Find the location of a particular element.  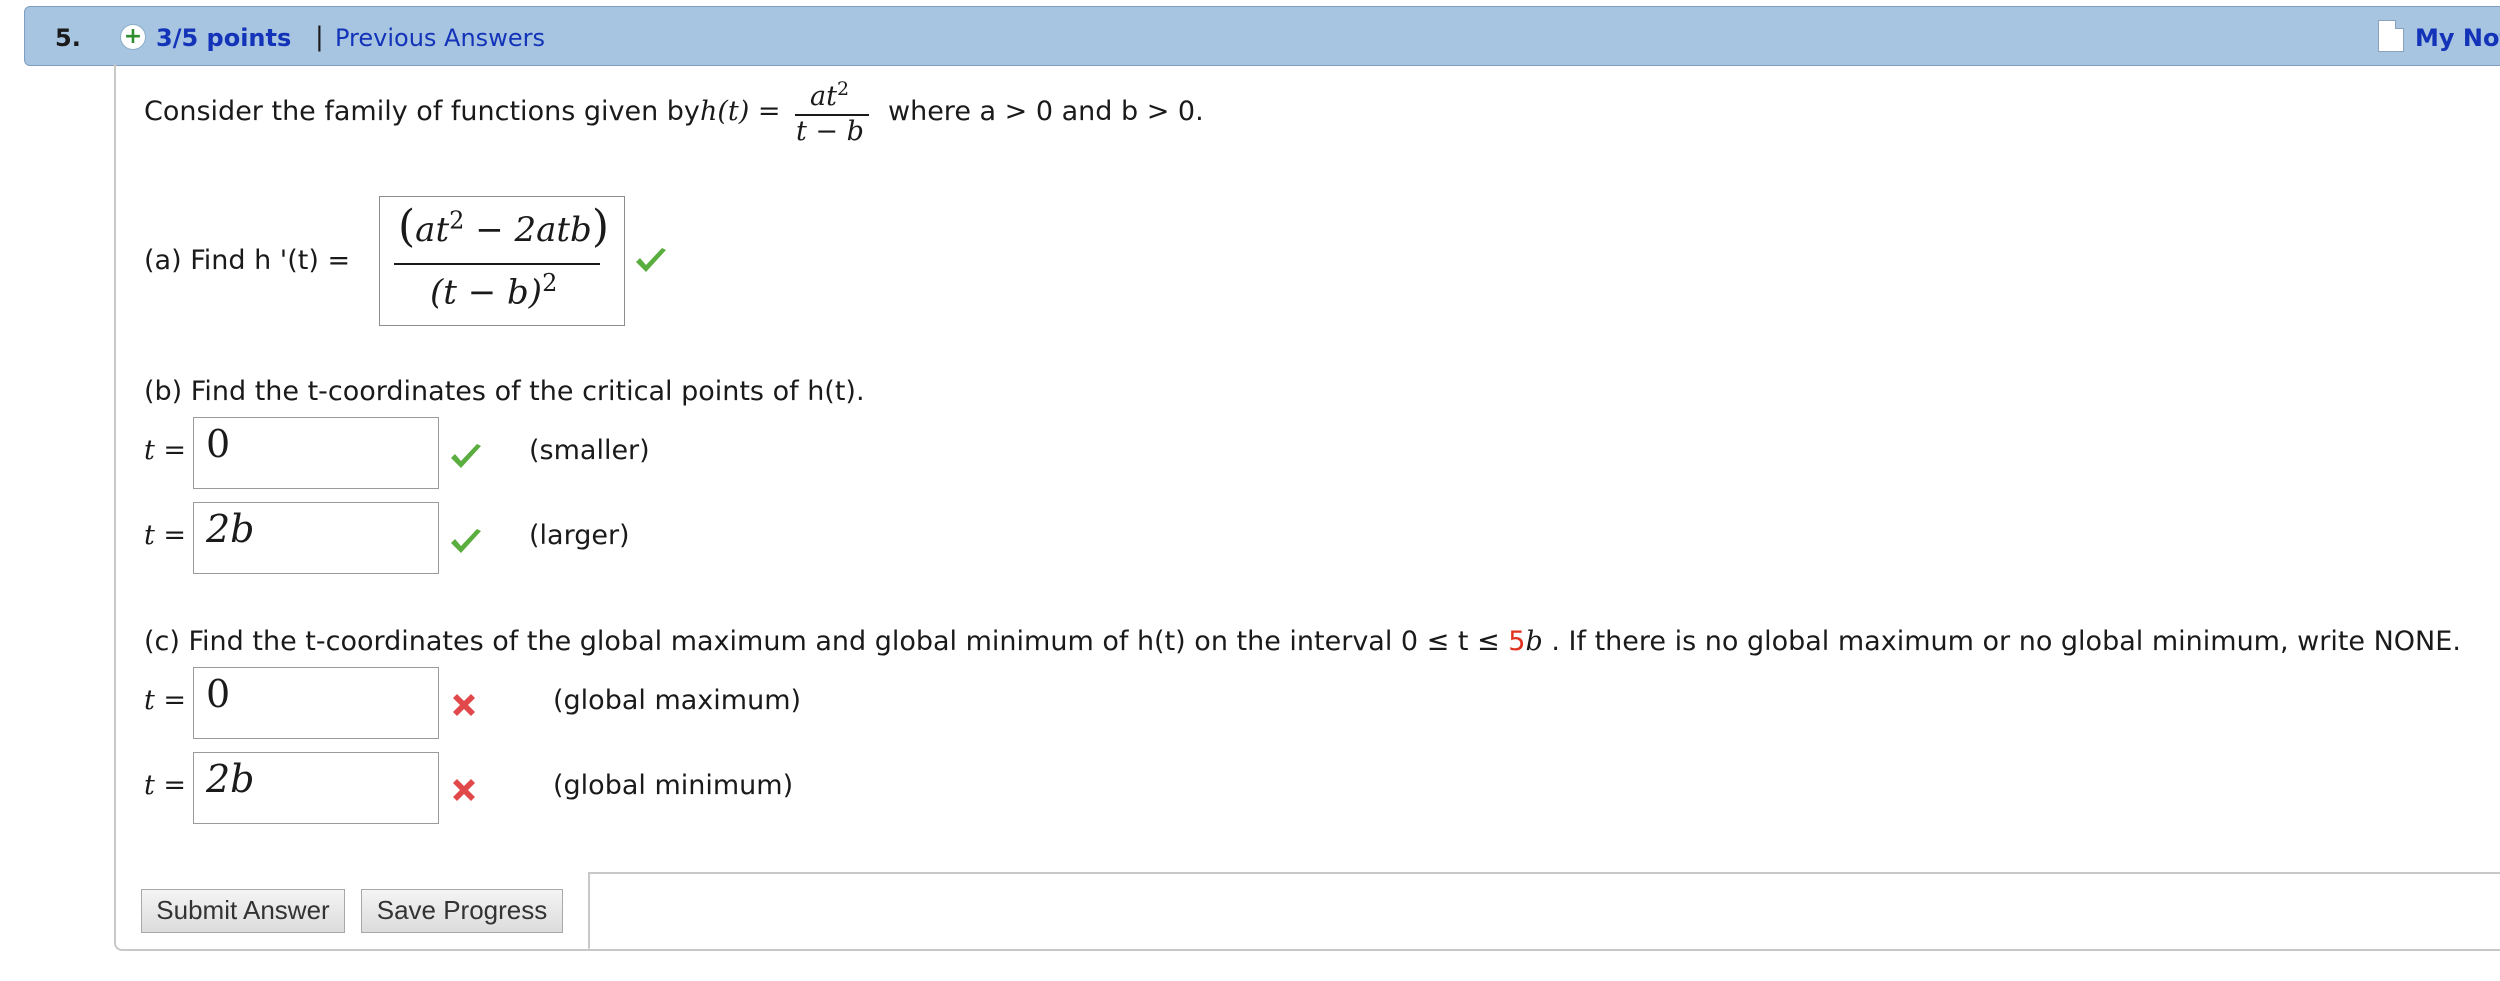

part-c-row1-label: t = is located at coordinates (165, 700).